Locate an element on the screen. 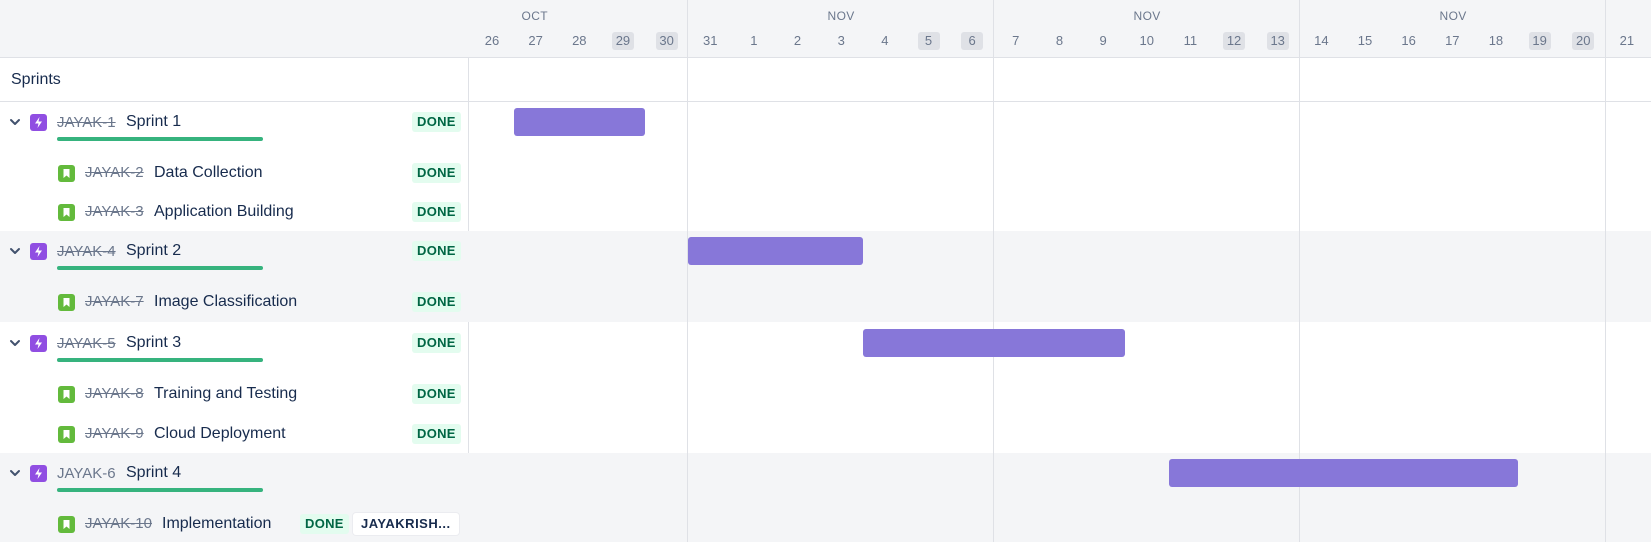  issue-title: Cloud Deployment is located at coordinates (220, 434).